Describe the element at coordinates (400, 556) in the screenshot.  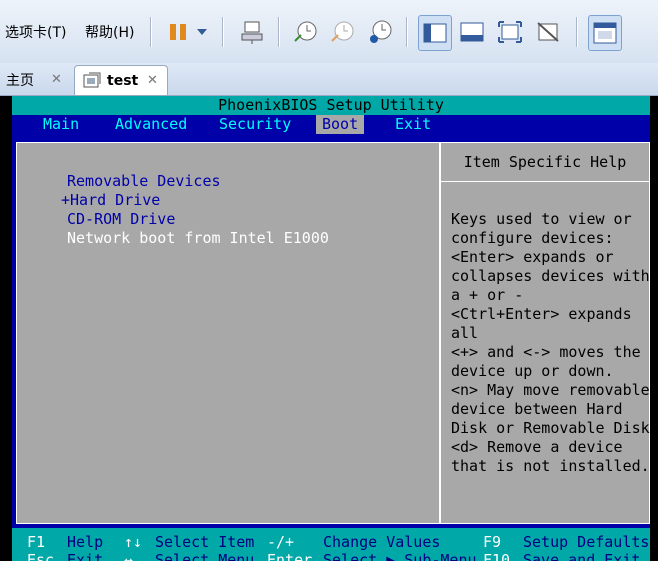
I see `key-desc: Select ▶ Sub-Menu` at that location.